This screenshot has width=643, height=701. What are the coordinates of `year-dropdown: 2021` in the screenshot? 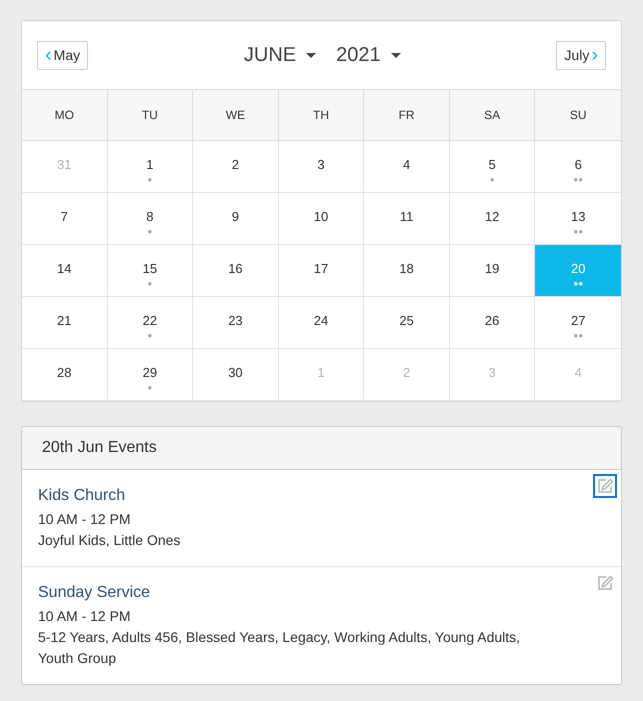 It's located at (368, 55).